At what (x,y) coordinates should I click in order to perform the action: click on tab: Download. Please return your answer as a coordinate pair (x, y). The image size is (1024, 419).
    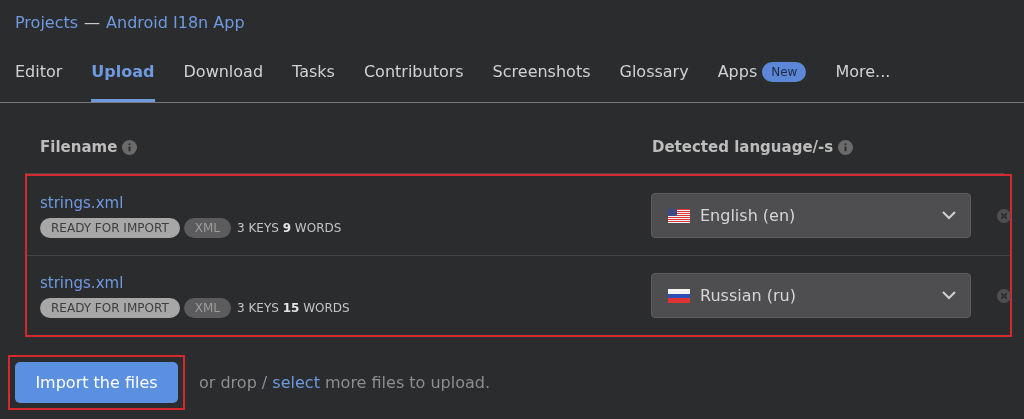
    Looking at the image, I should click on (223, 73).